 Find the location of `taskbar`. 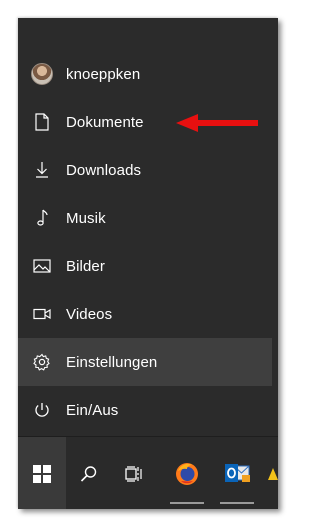

taskbar is located at coordinates (148, 472).